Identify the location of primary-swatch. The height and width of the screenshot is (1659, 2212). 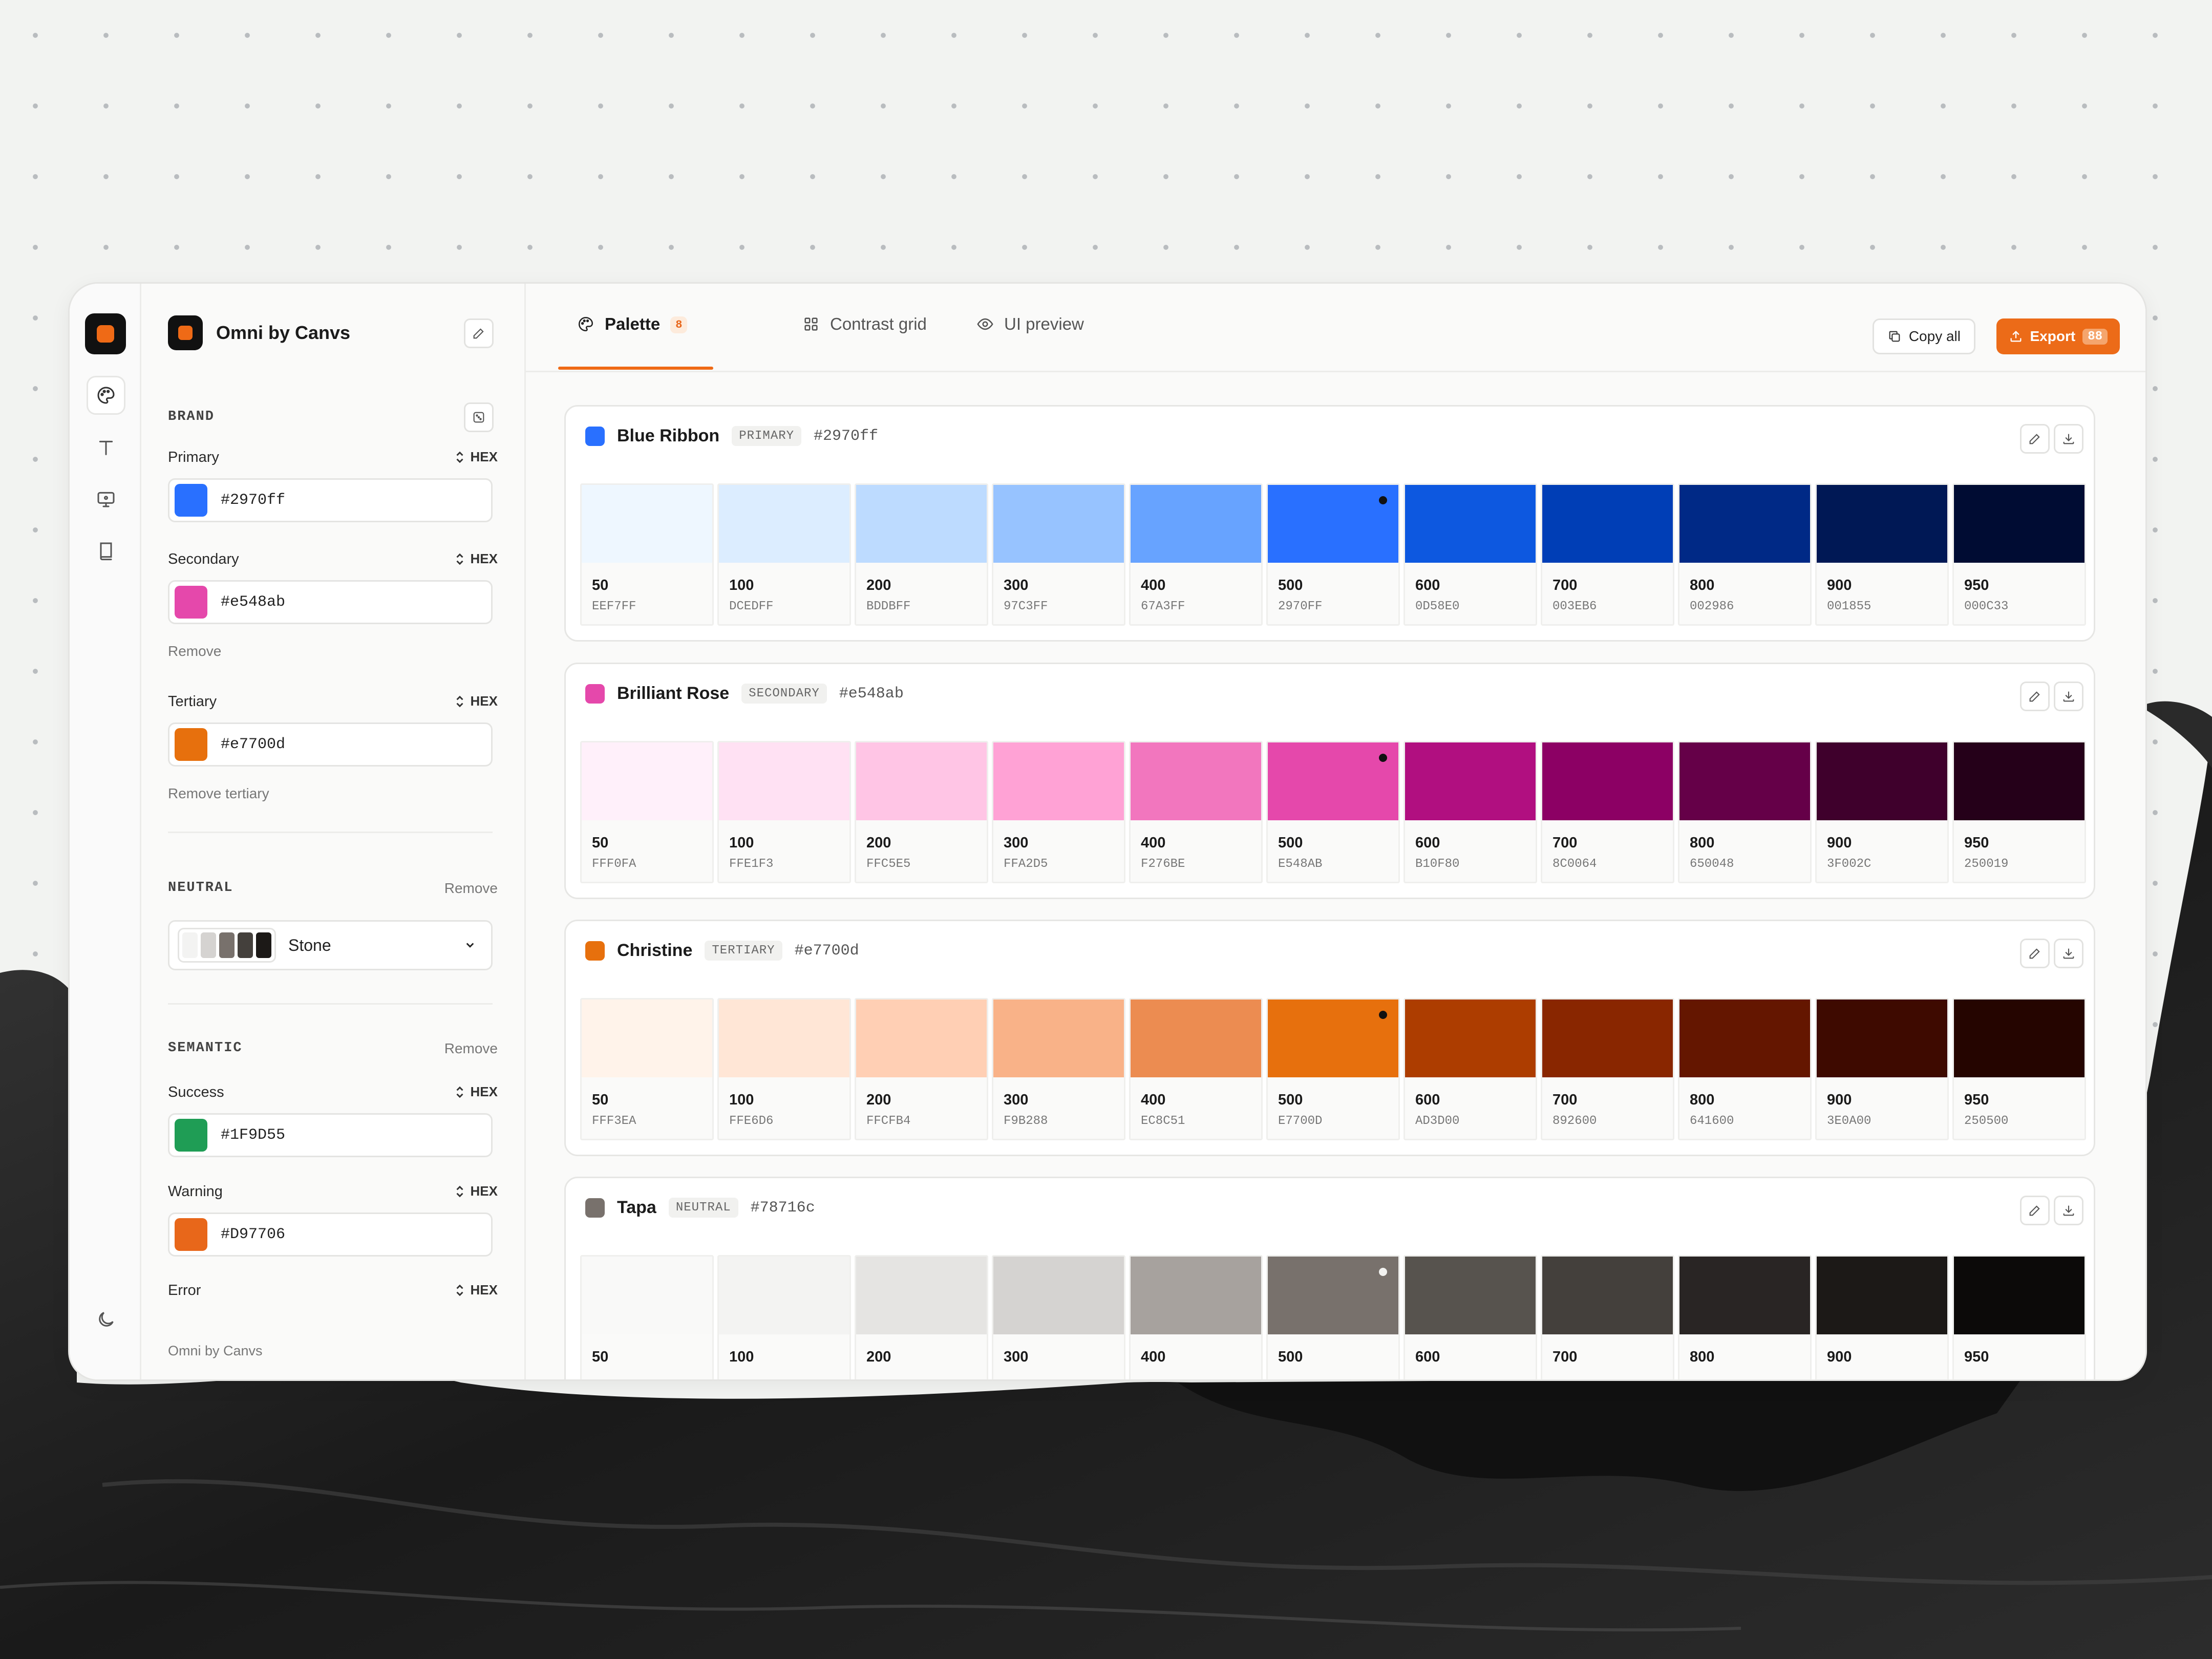
(191, 501).